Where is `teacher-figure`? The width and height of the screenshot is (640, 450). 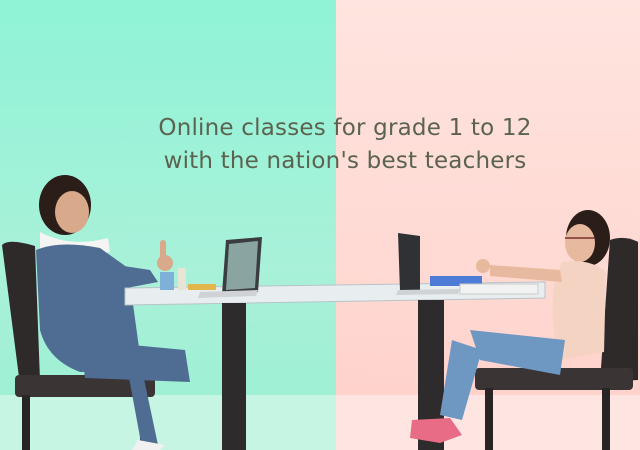
teacher-figure is located at coordinates (113, 312).